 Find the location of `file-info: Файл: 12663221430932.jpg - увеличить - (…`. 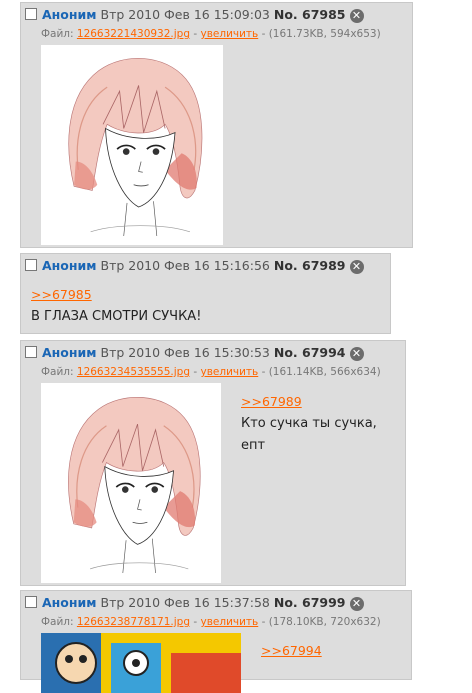

file-info: Файл: 12663221430932.jpg - увеличить - (… is located at coordinates (211, 34).